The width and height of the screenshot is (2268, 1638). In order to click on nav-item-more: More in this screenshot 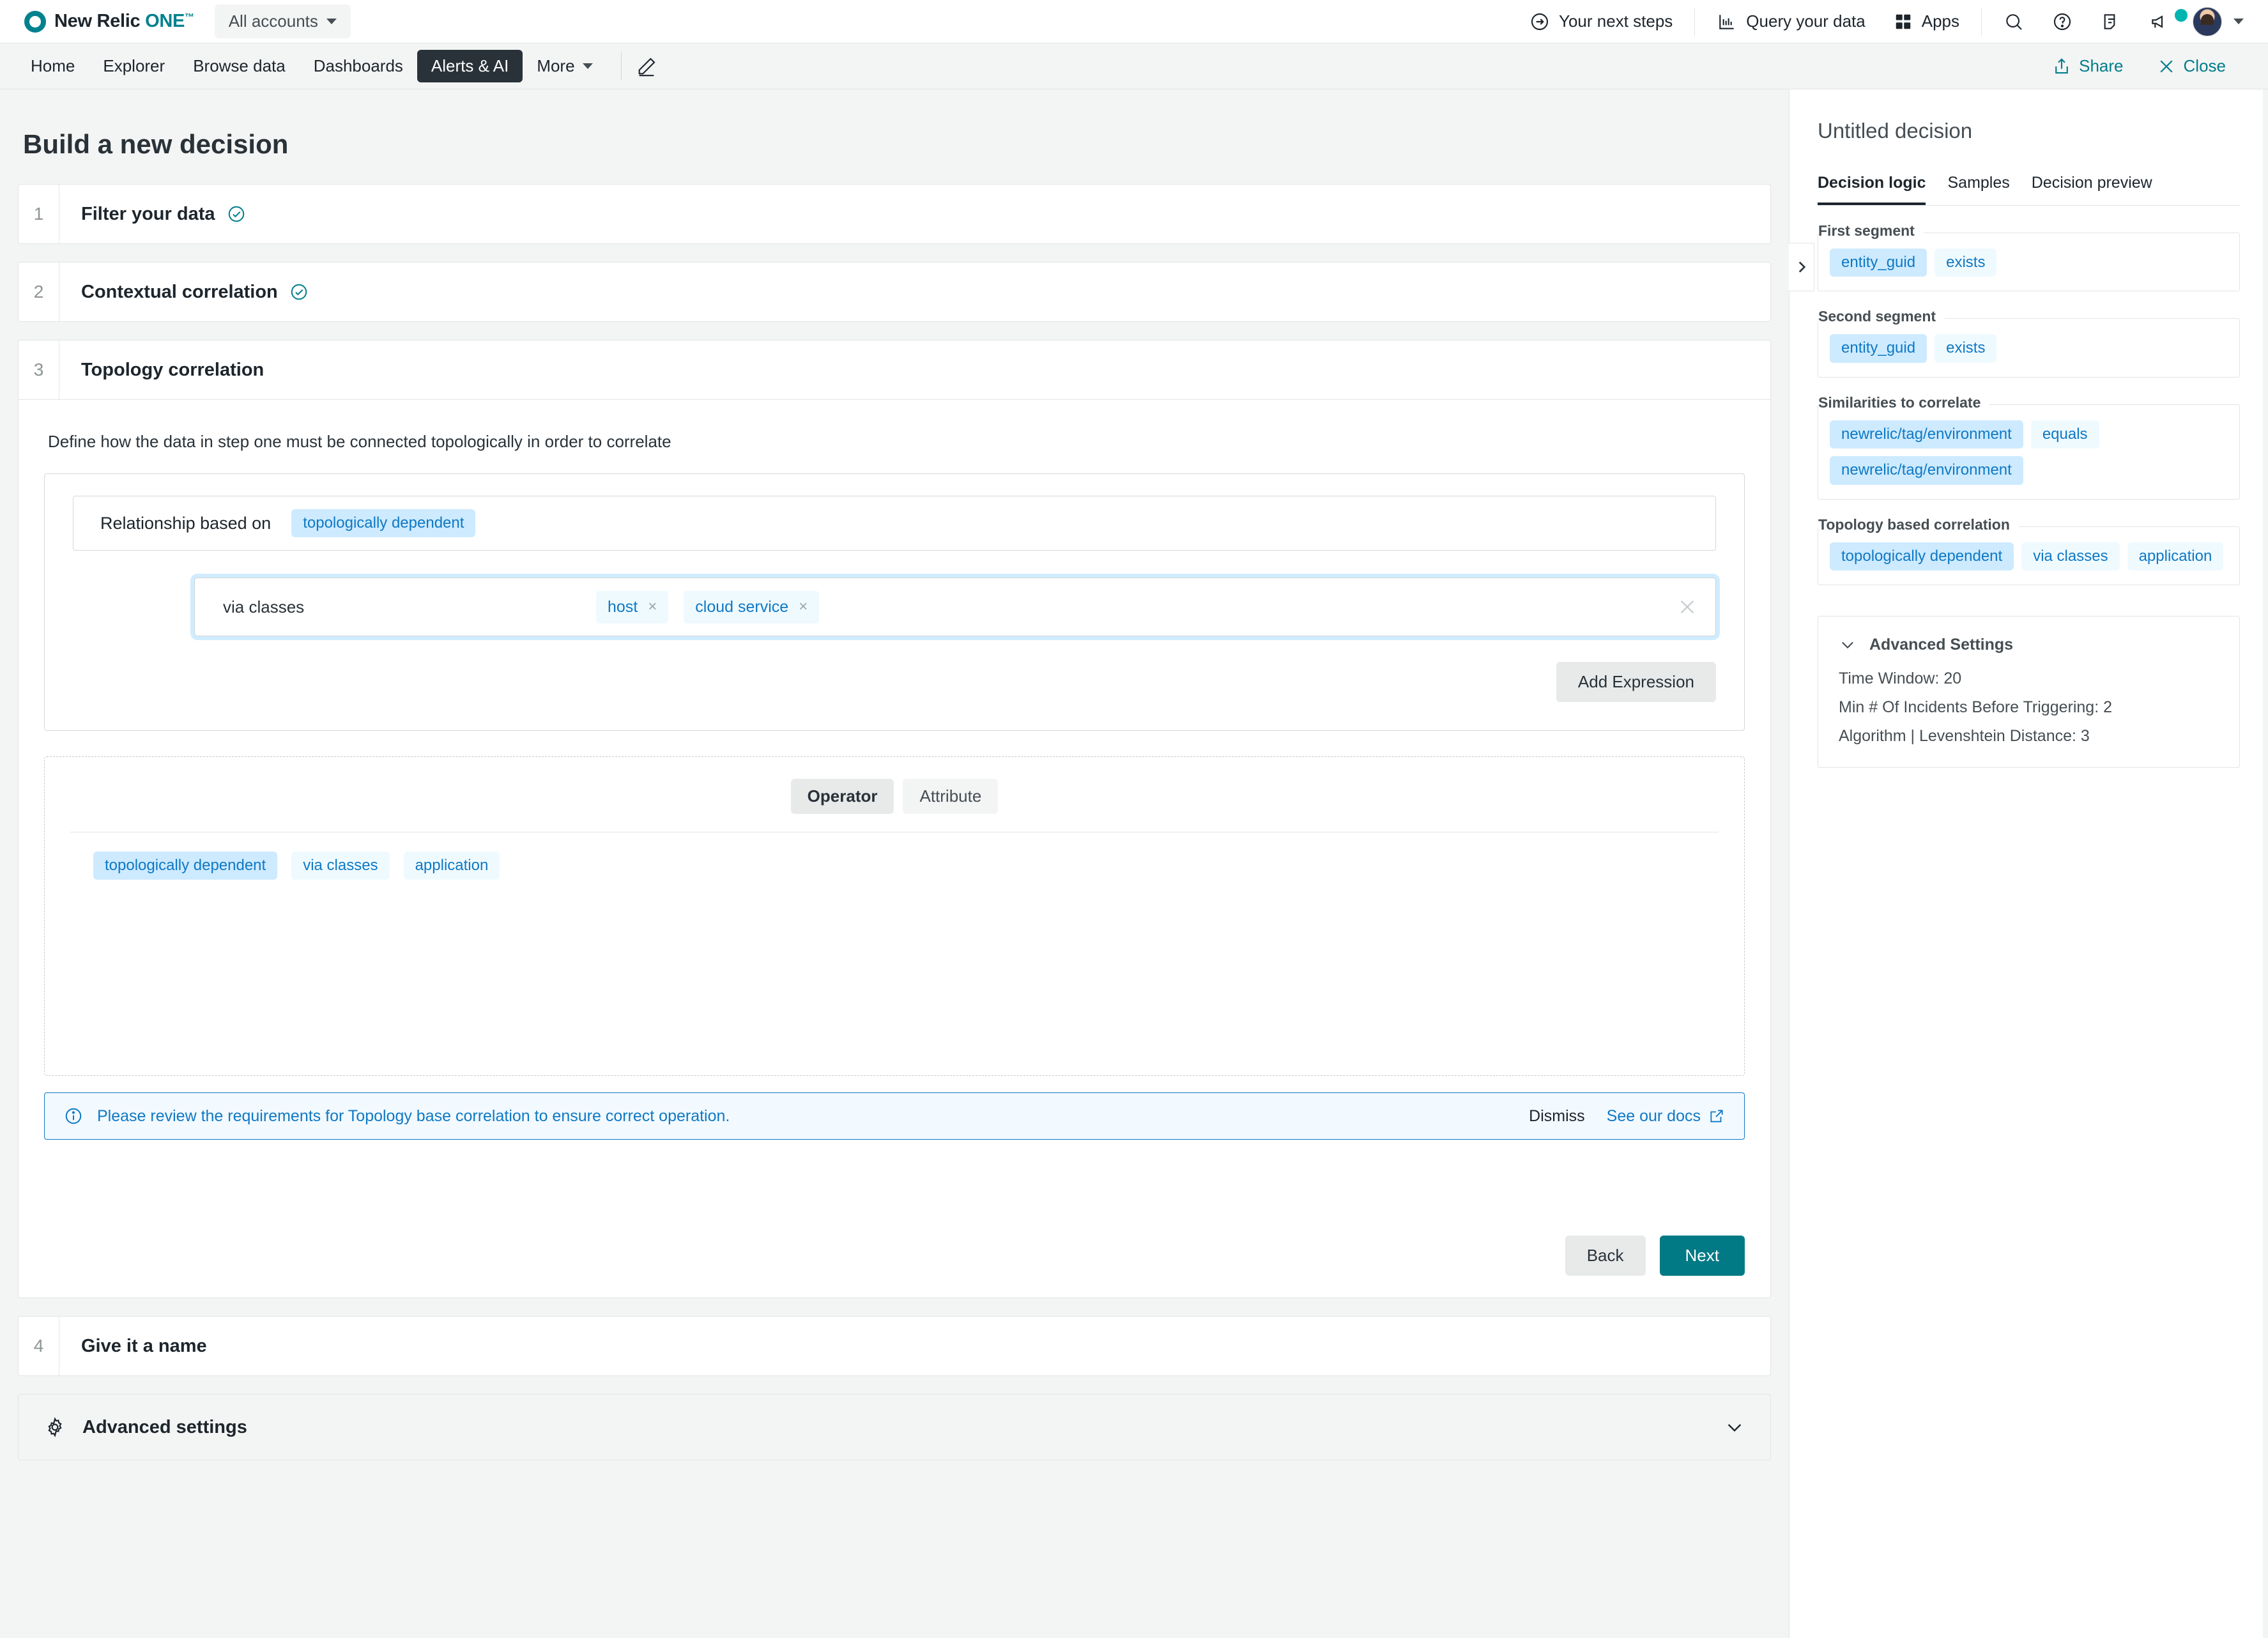, I will do `click(564, 66)`.